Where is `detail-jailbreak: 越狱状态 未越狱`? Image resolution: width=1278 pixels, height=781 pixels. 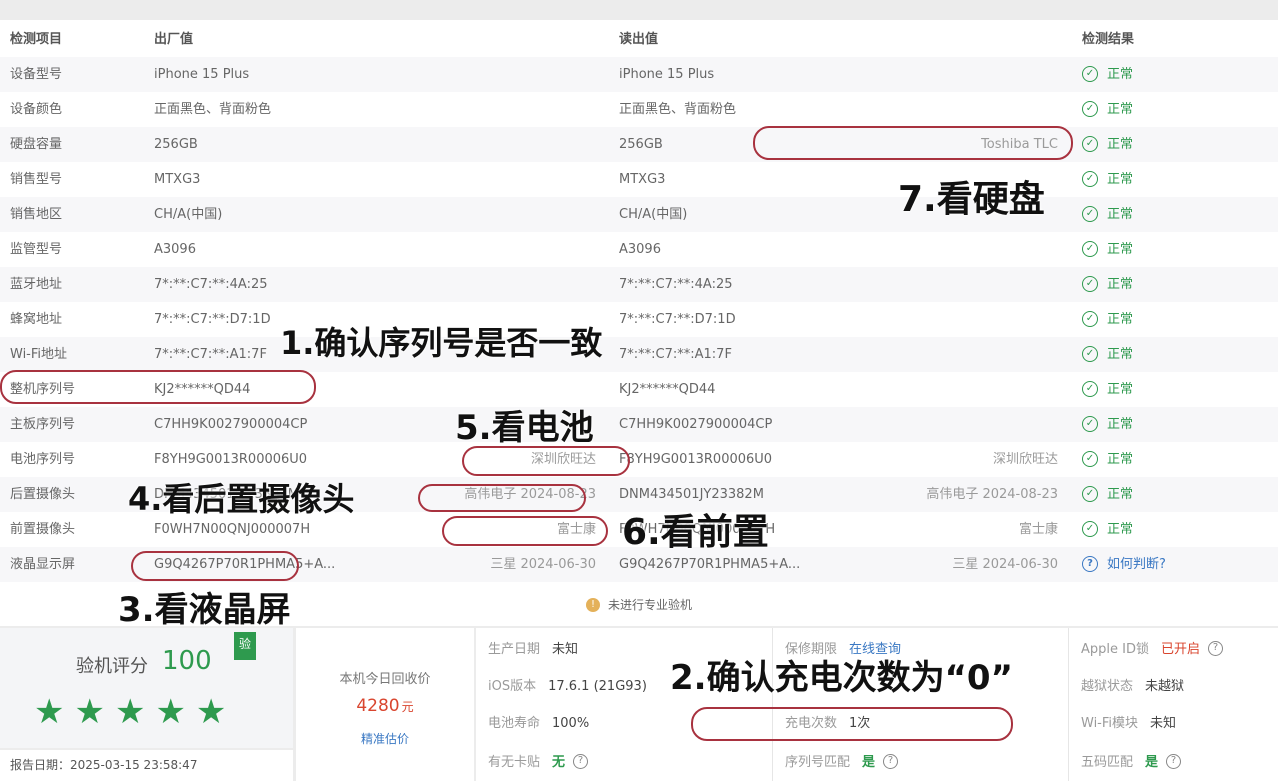
detail-jailbreak: 越狱状态 未越狱 is located at coordinates (1133, 686).